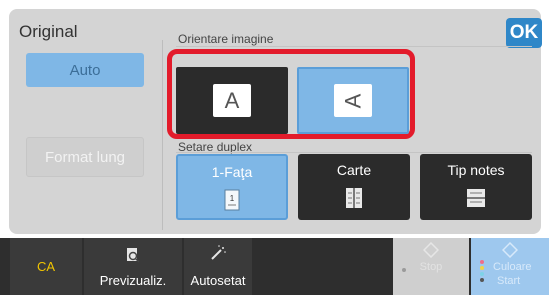  I want to click on clear-all-button: CA, so click(46, 266).